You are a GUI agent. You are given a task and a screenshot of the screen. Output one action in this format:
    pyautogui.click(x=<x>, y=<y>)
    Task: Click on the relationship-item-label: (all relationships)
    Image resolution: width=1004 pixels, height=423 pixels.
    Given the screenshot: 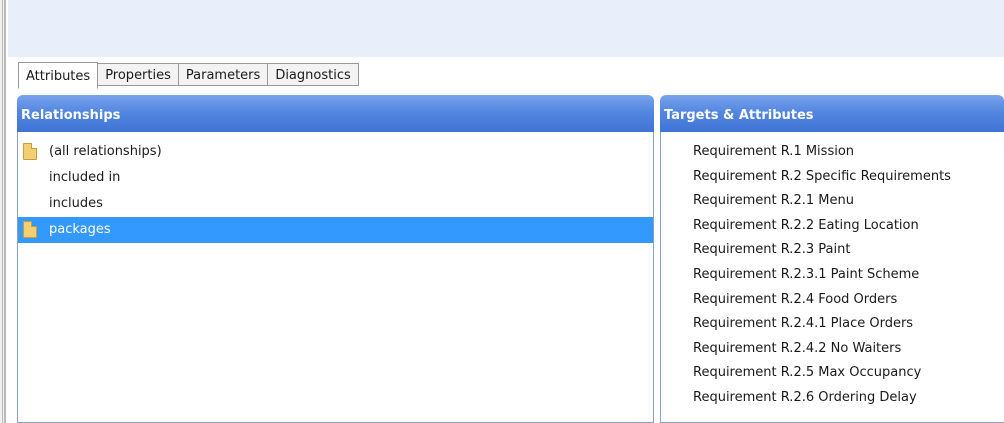 What is the action you would take?
    pyautogui.click(x=105, y=151)
    